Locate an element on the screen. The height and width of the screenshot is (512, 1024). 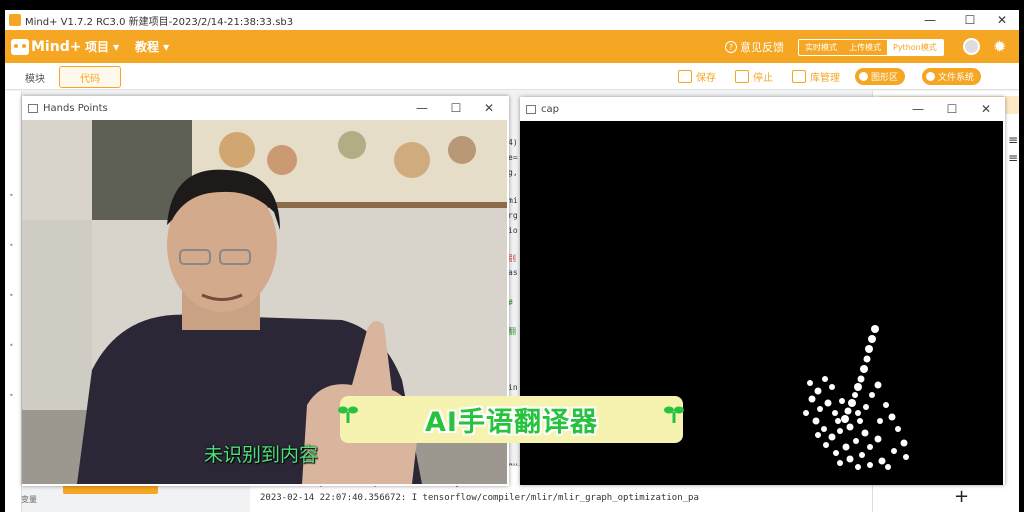
menu-project: 项目 ▾ is located at coordinates (102, 46).